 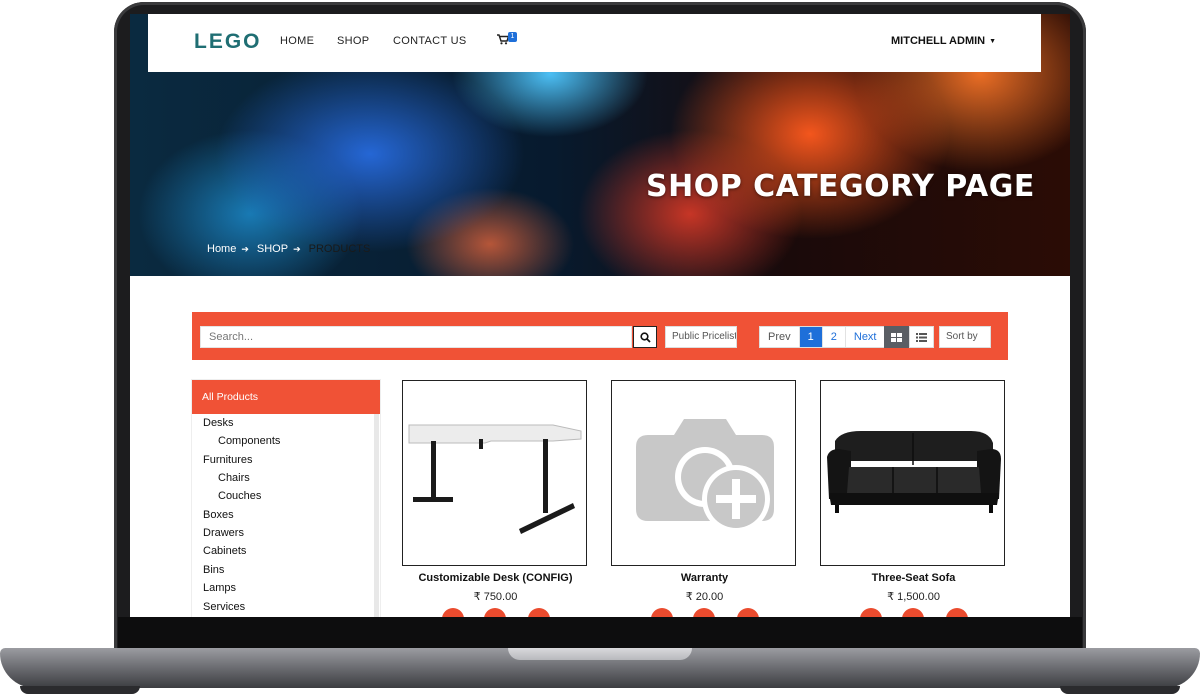 I want to click on product-price: ₹ 1,500.00, so click(x=913, y=597).